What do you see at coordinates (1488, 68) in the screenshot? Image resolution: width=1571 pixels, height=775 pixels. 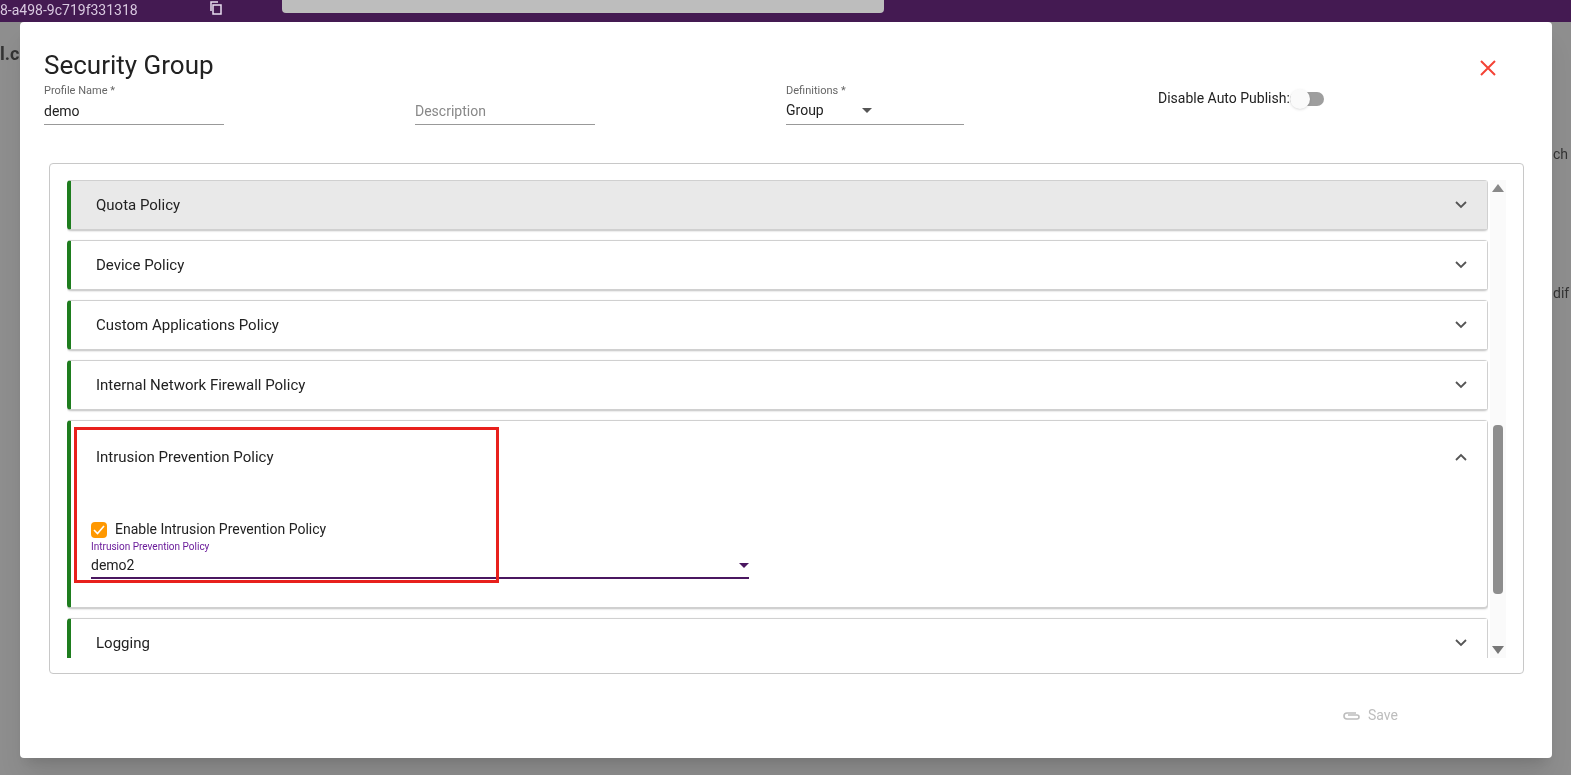 I see `close-button` at bounding box center [1488, 68].